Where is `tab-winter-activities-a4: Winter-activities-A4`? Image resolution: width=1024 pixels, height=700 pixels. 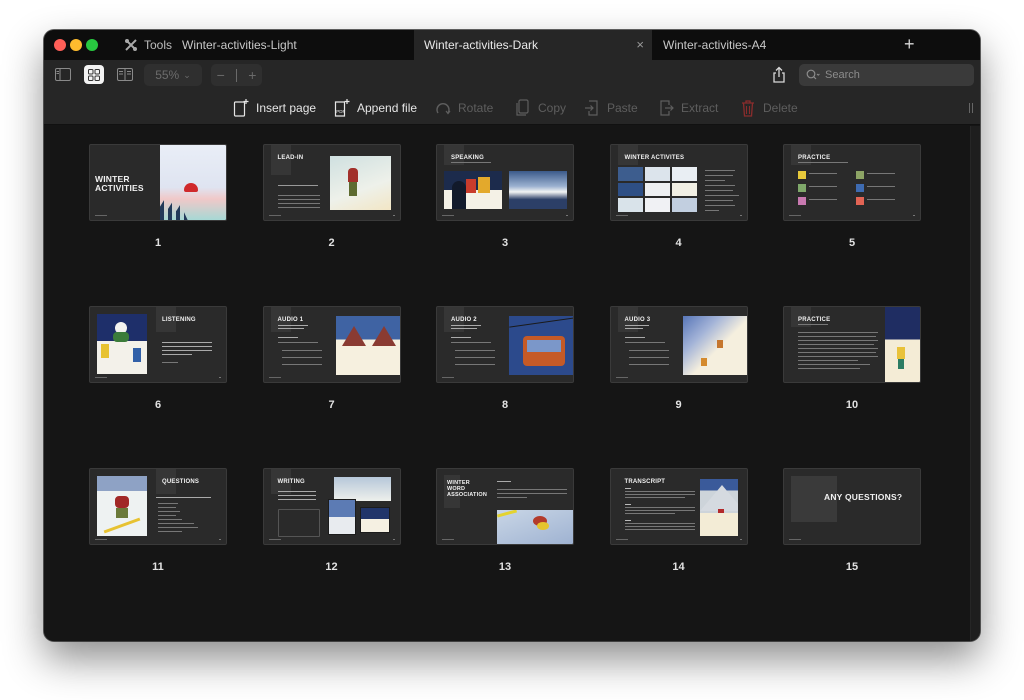 tab-winter-activities-a4: Winter-activities-A4 is located at coordinates (773, 45).